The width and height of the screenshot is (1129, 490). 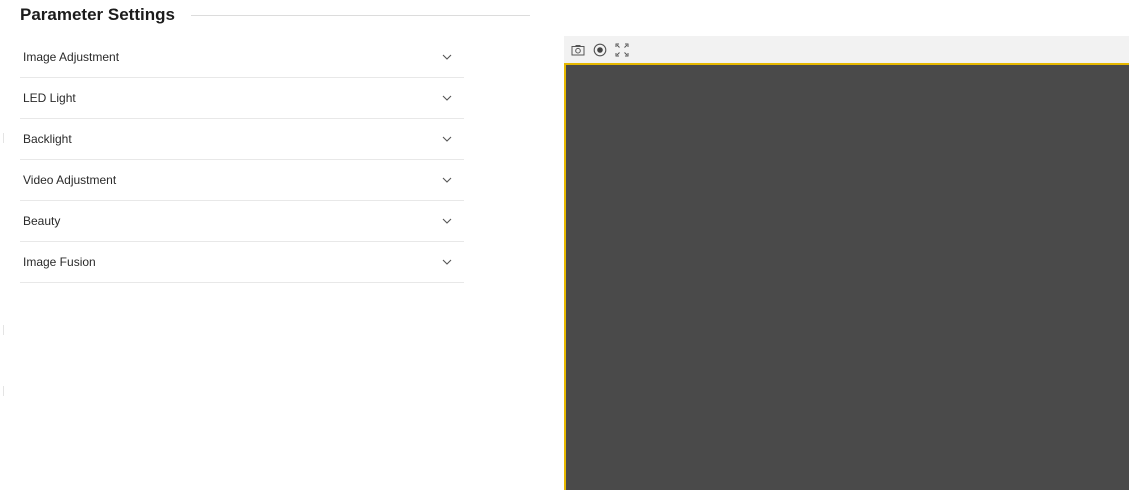 I want to click on accordion-item-video-adjustment: Video Adjustment, so click(x=242, y=180).